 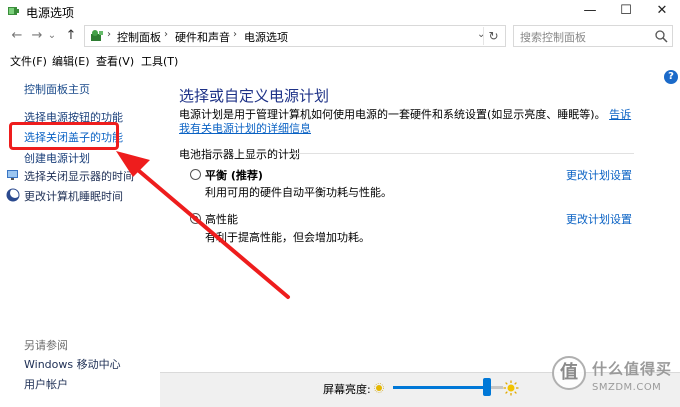 What do you see at coordinates (590, 11) in the screenshot?
I see `minimize-button: —` at bounding box center [590, 11].